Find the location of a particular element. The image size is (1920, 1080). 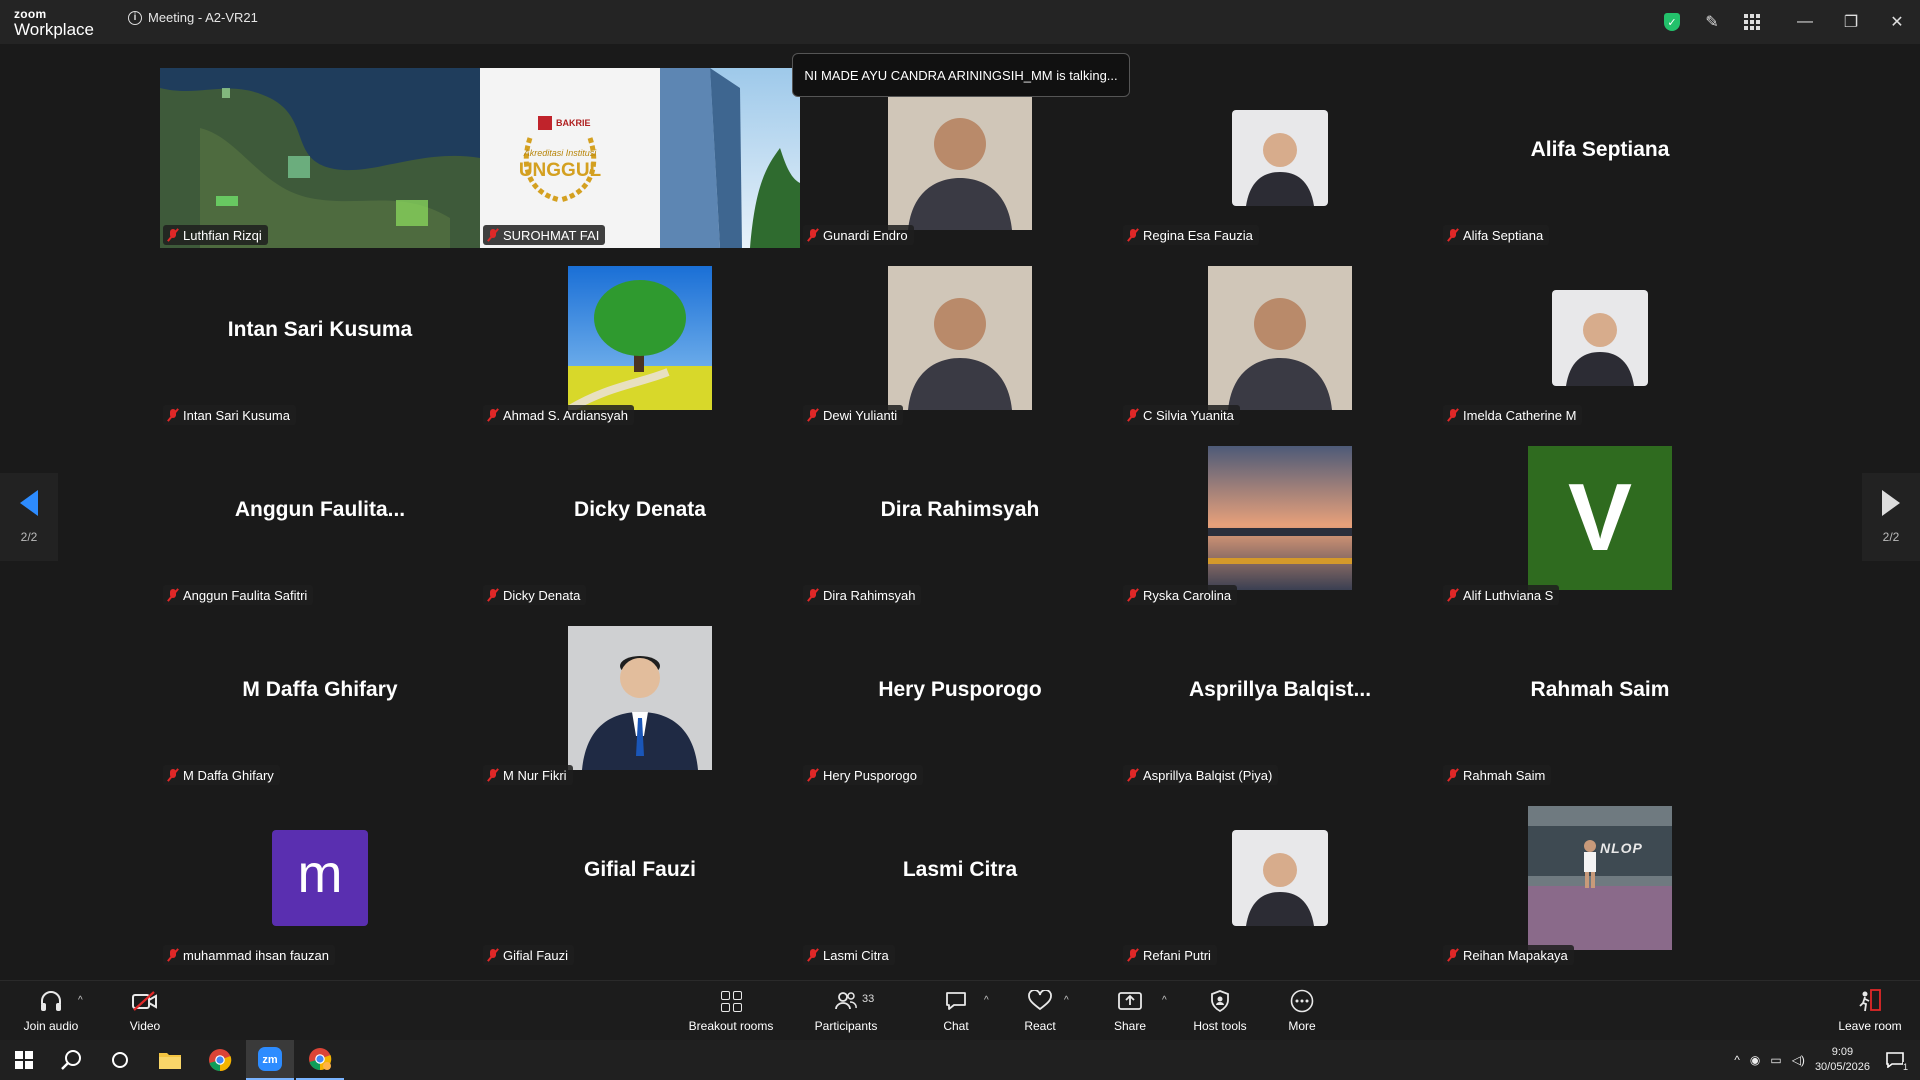

participant-tile: Anggun Faulita... Anggun Faulita Safitri is located at coordinates (320, 518).